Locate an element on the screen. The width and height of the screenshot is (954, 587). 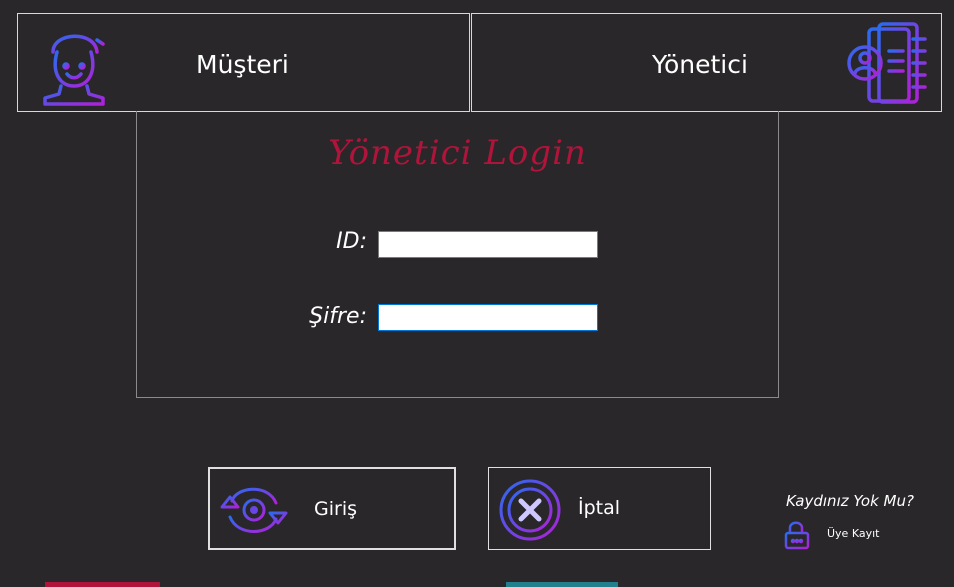
admin-contact-book-icon is located at coordinates (888, 66).